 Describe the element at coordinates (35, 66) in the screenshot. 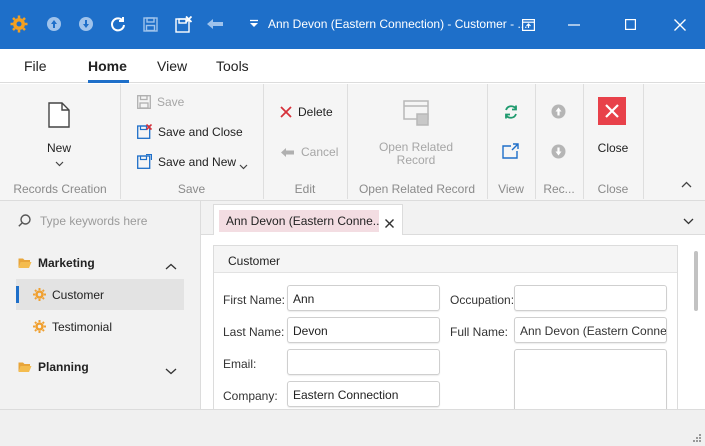

I see `tab-file: File` at that location.